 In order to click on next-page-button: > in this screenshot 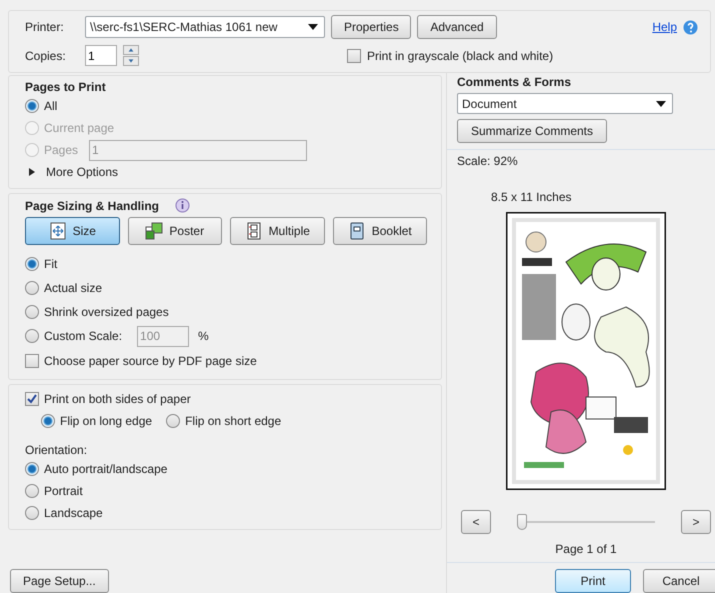, I will do `click(696, 522)`.